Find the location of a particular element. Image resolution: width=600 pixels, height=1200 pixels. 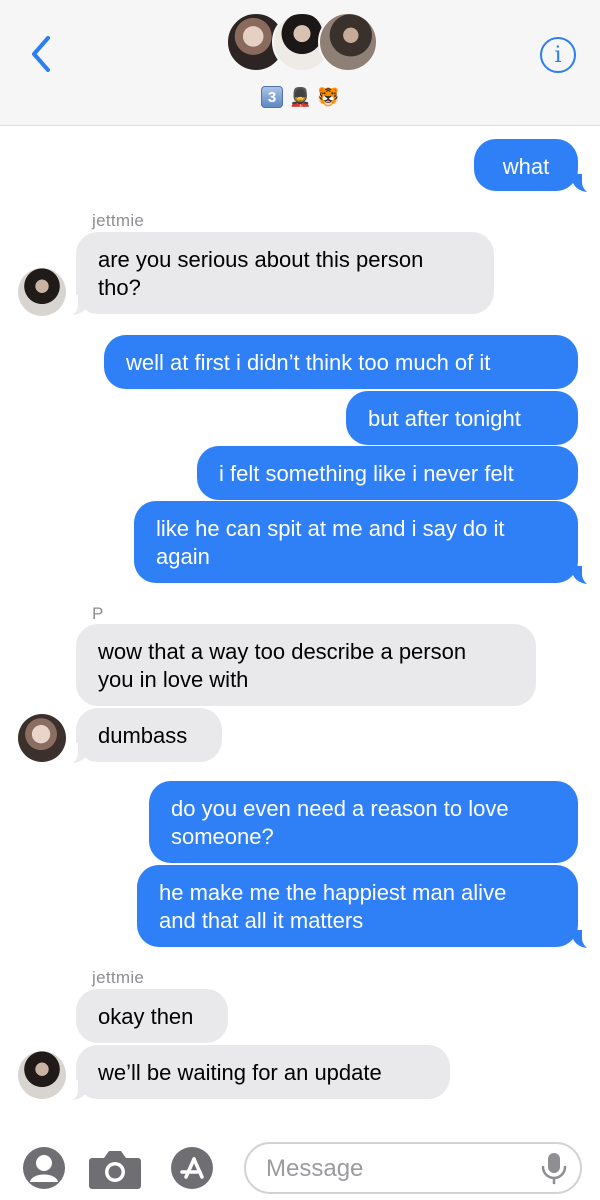

person-icon is located at coordinates (44, 1168).